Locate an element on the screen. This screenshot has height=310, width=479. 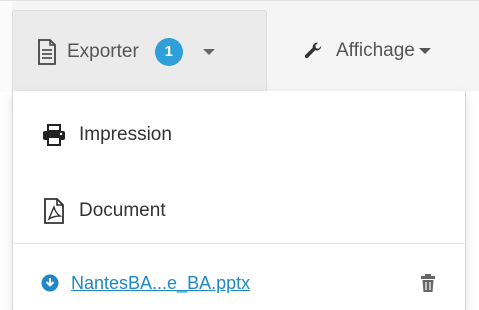
trash-icon is located at coordinates (428, 283).